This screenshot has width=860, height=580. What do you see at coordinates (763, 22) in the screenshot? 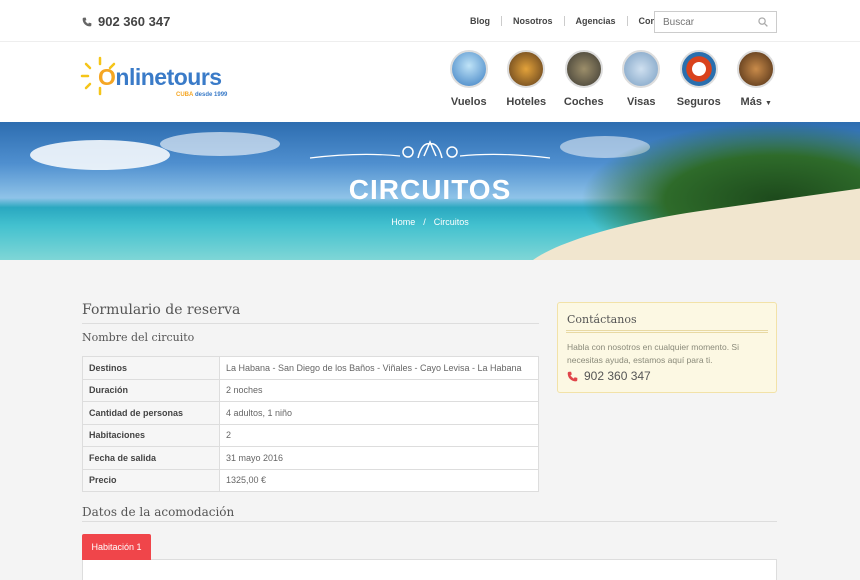
I see `search-icon` at bounding box center [763, 22].